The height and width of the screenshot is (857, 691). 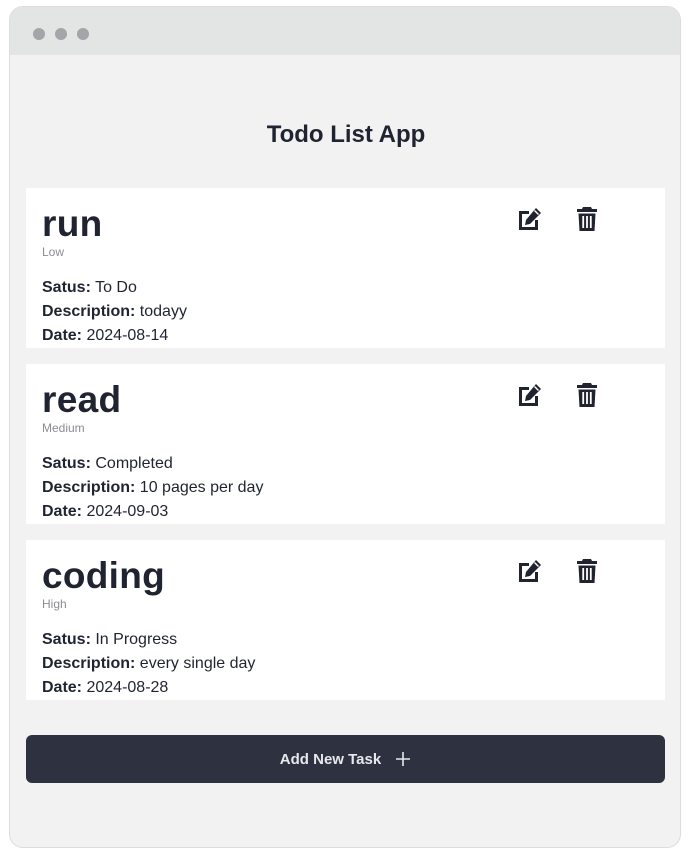 What do you see at coordinates (127, 687) in the screenshot?
I see `date-value: 2024-08-28` at bounding box center [127, 687].